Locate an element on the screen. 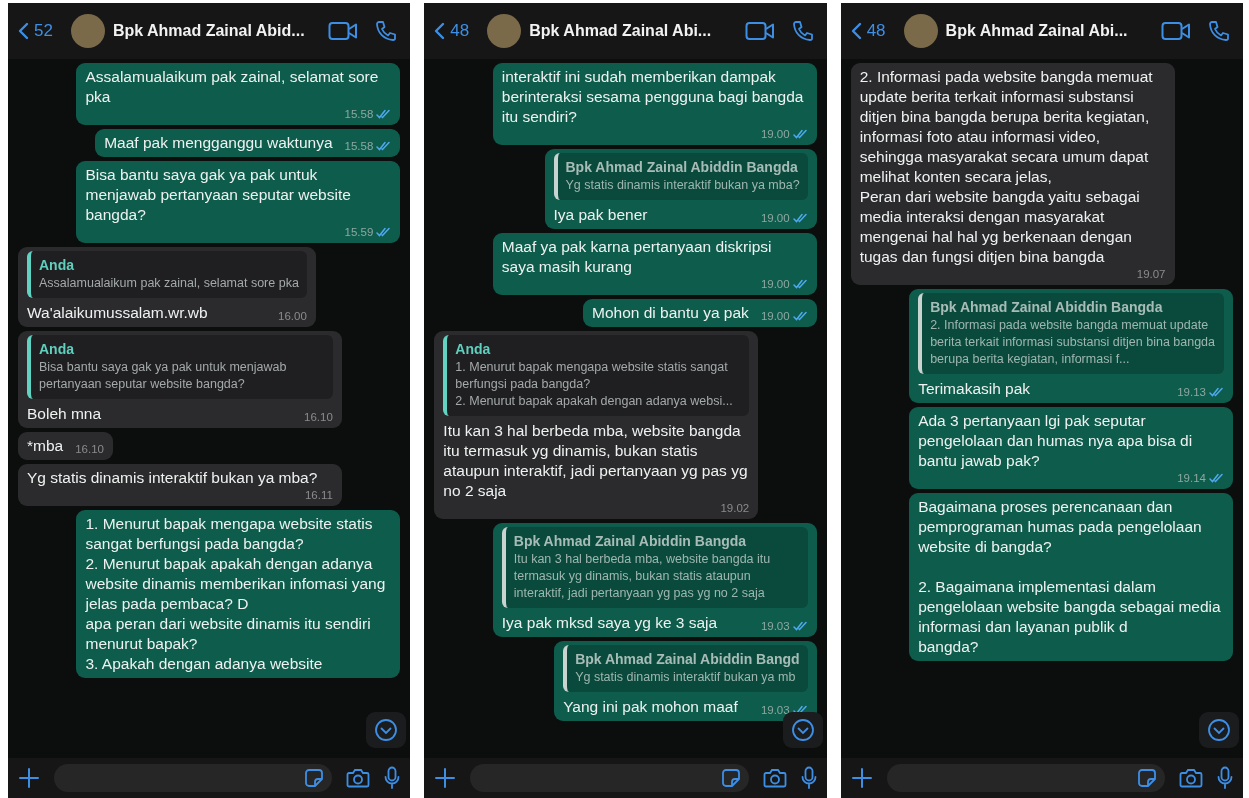 The height and width of the screenshot is (798, 1249). quote-text: Assalamualaikum pak zainal, selamat sore pka is located at coordinates (169, 283).